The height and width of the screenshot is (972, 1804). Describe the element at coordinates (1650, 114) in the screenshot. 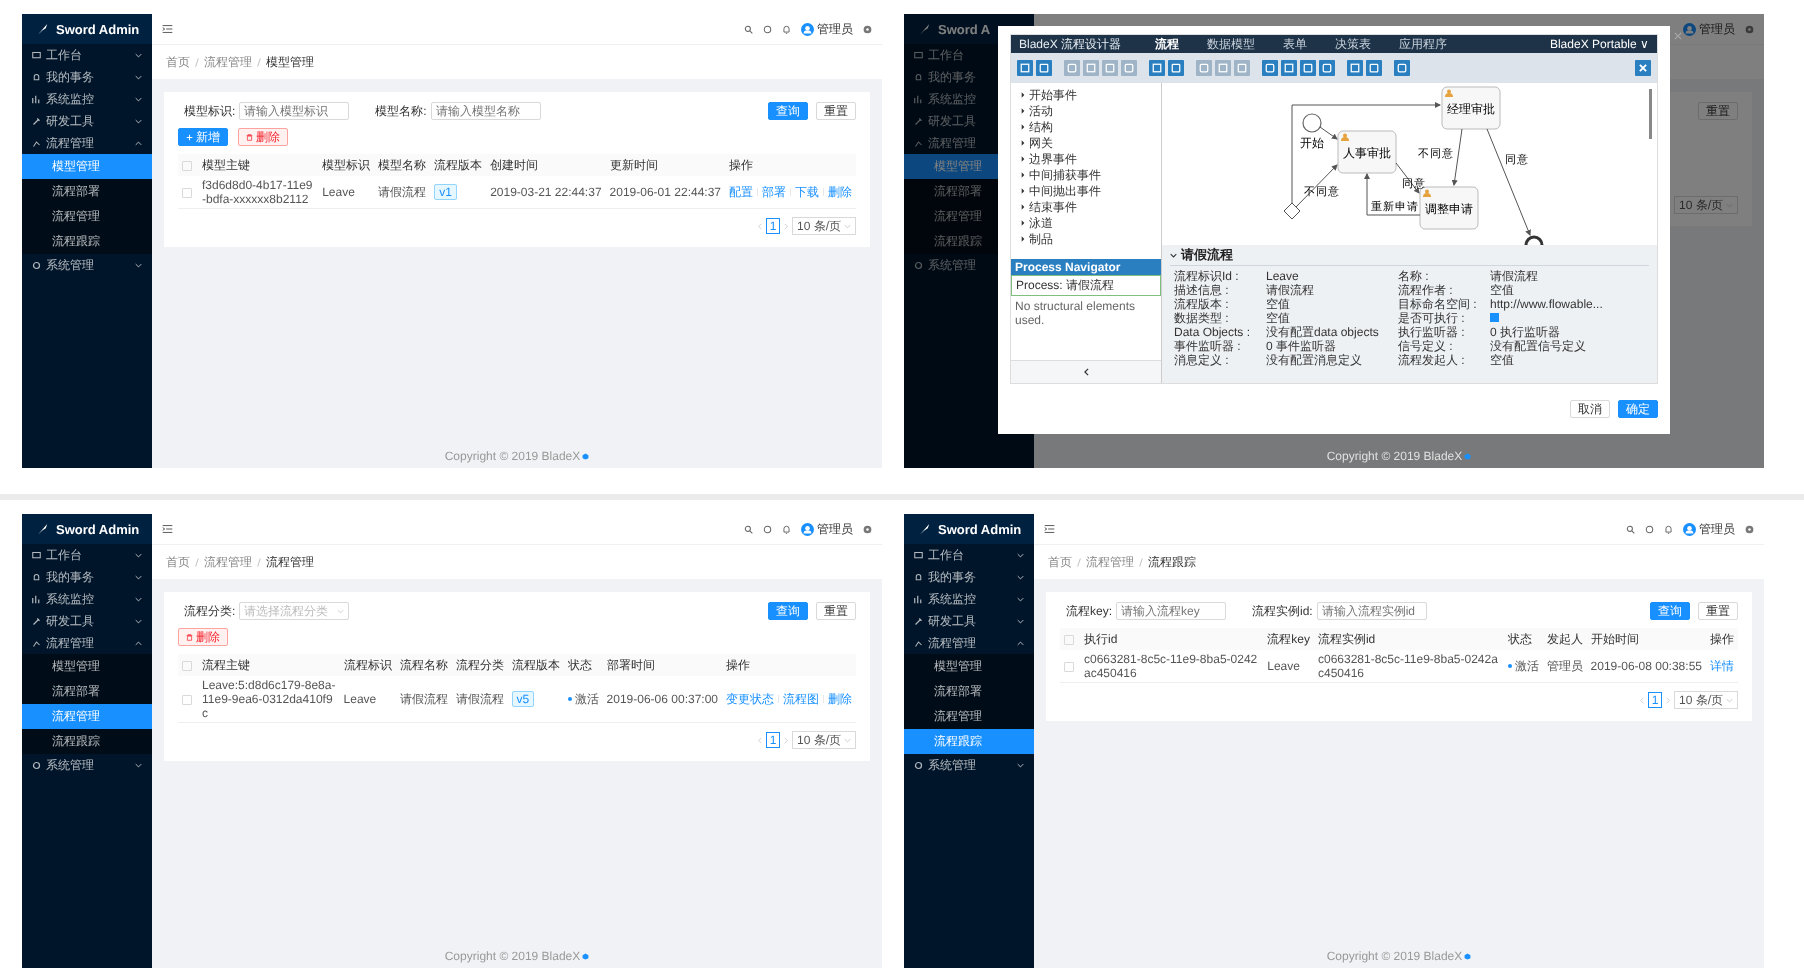

I see `scrollbar` at that location.